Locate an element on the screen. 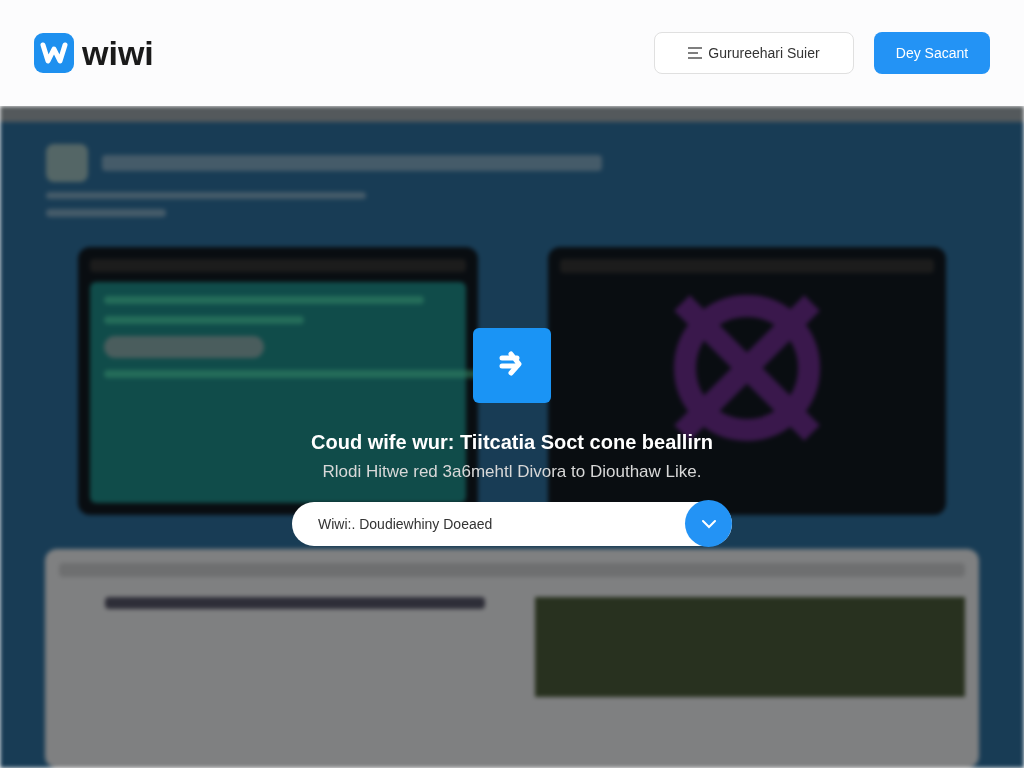 The width and height of the screenshot is (1024, 768). logo-icon is located at coordinates (54, 53).